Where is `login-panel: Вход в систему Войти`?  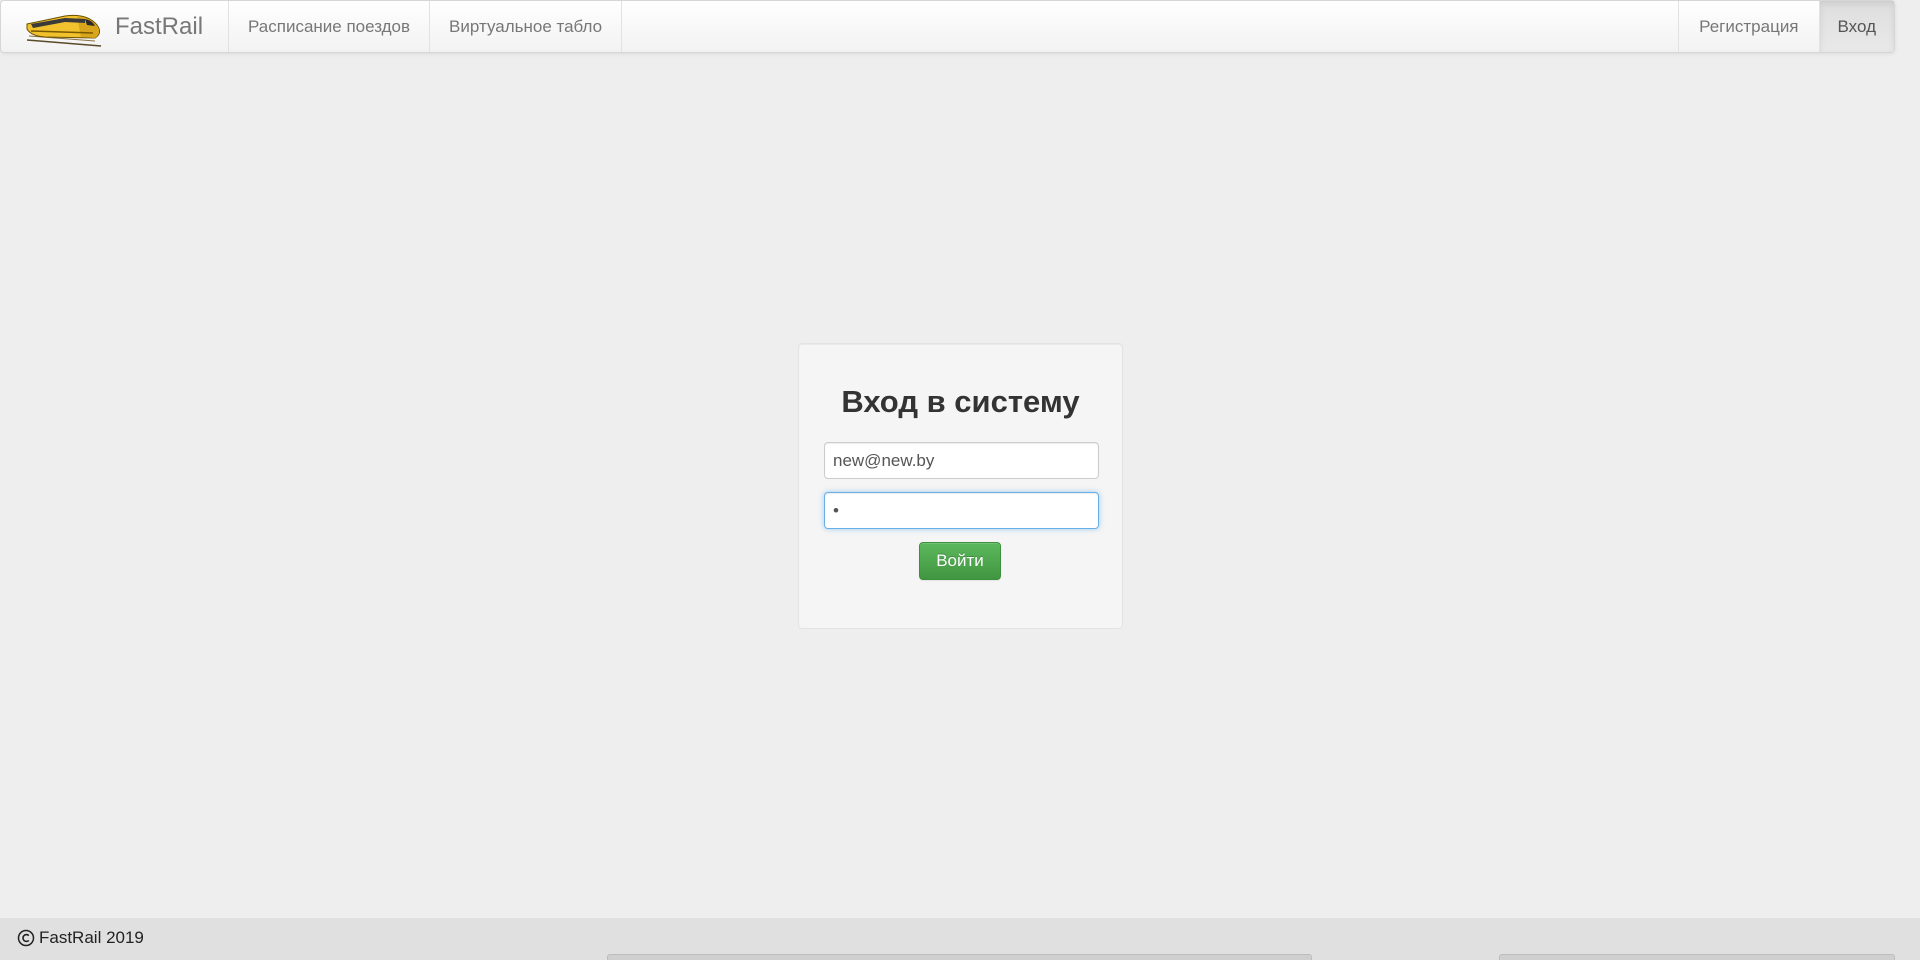
login-panel: Вход в систему Войти is located at coordinates (960, 486).